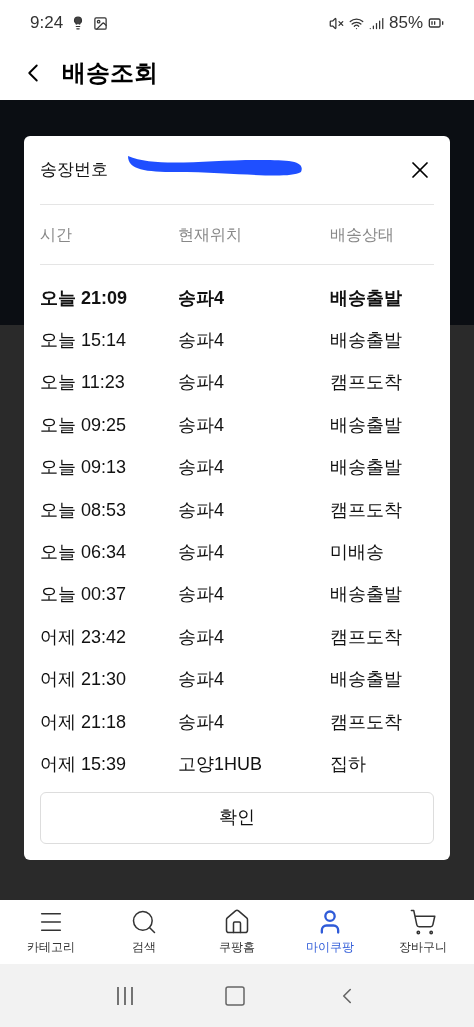 Image resolution: width=474 pixels, height=1027 pixels. What do you see at coordinates (356, 23) in the screenshot?
I see `wifi-icon` at bounding box center [356, 23].